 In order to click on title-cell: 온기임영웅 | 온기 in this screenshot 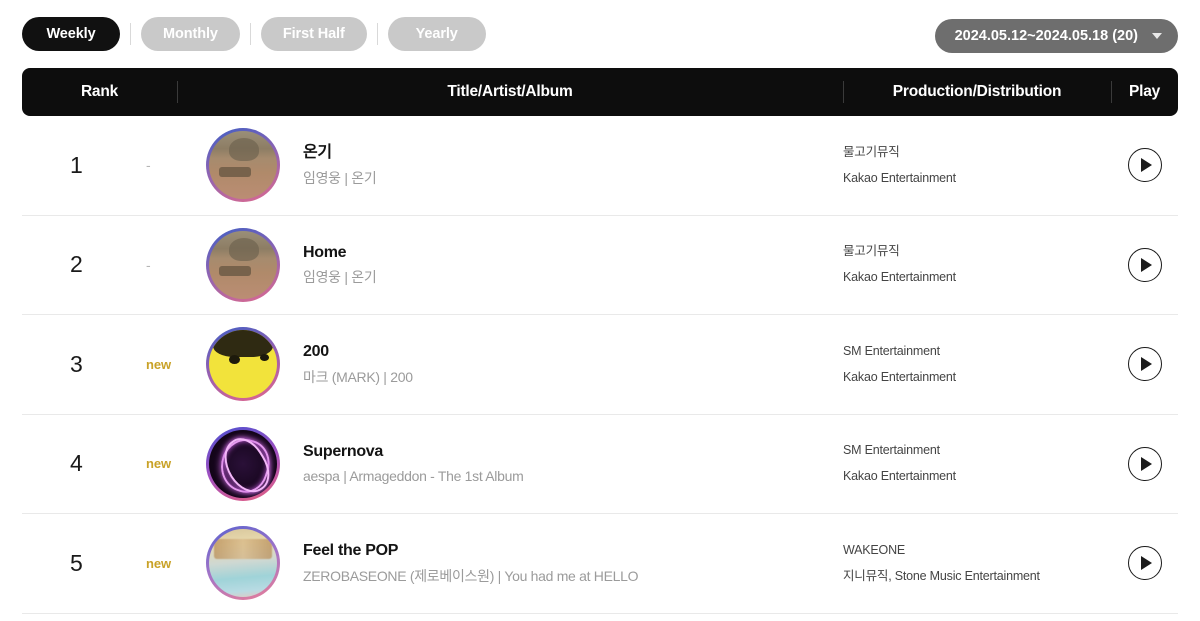, I will do `click(510, 165)`.